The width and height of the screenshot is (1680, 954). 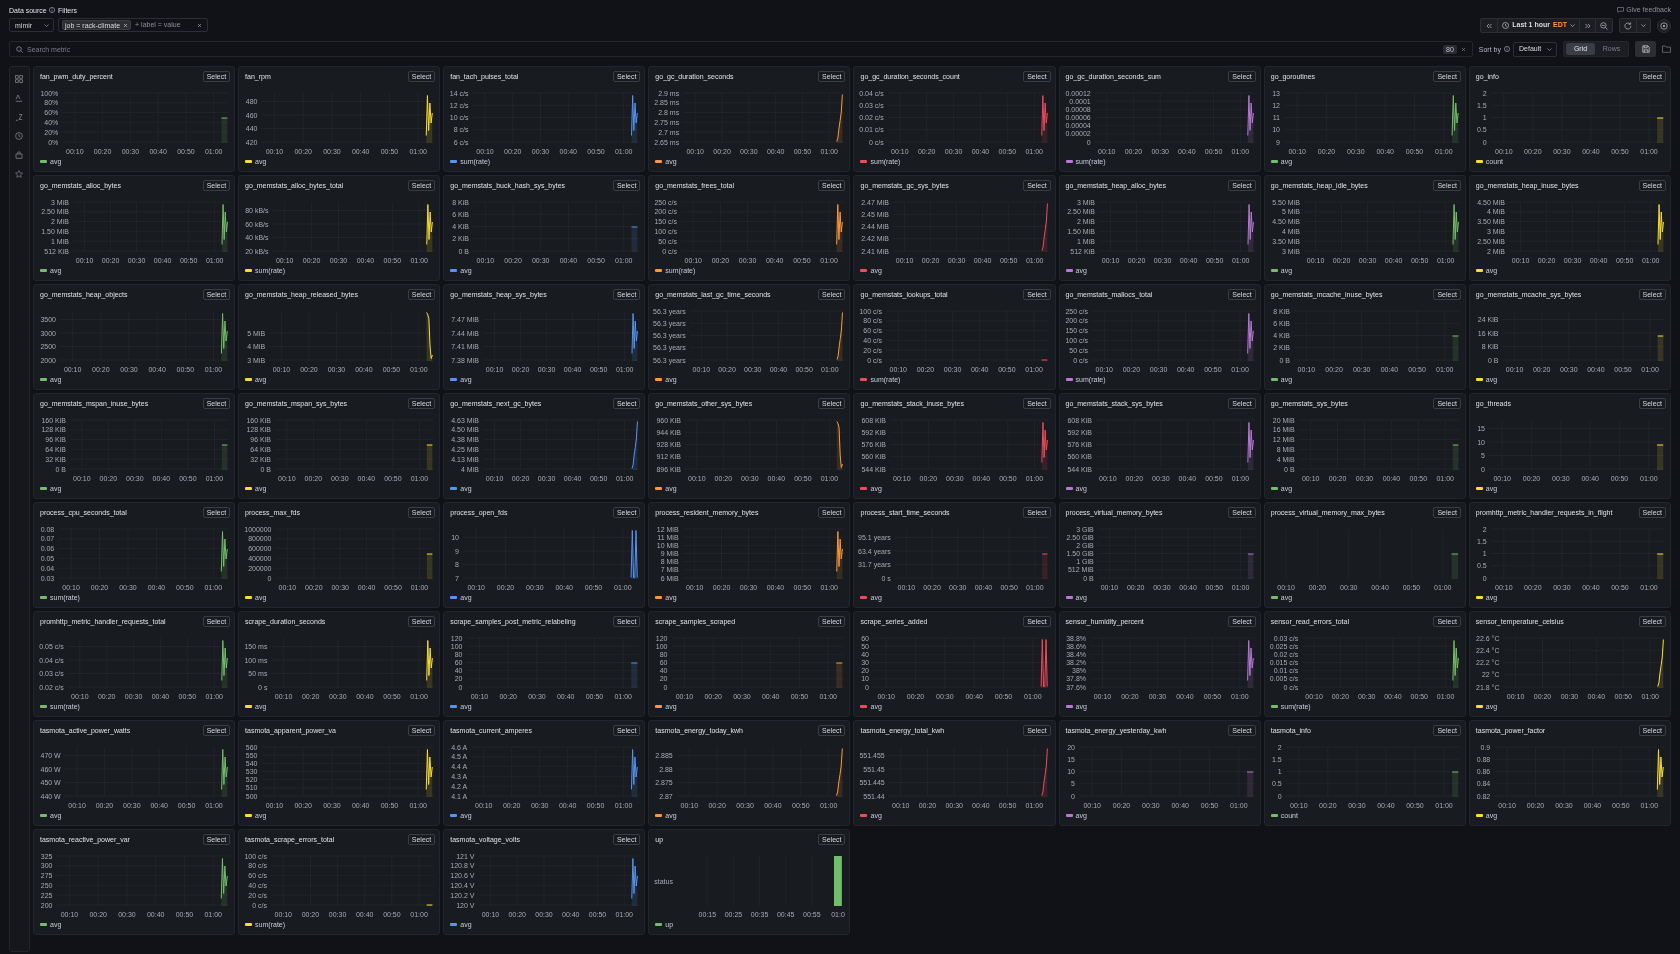 I want to click on folder-icon, so click(x=1666, y=49).